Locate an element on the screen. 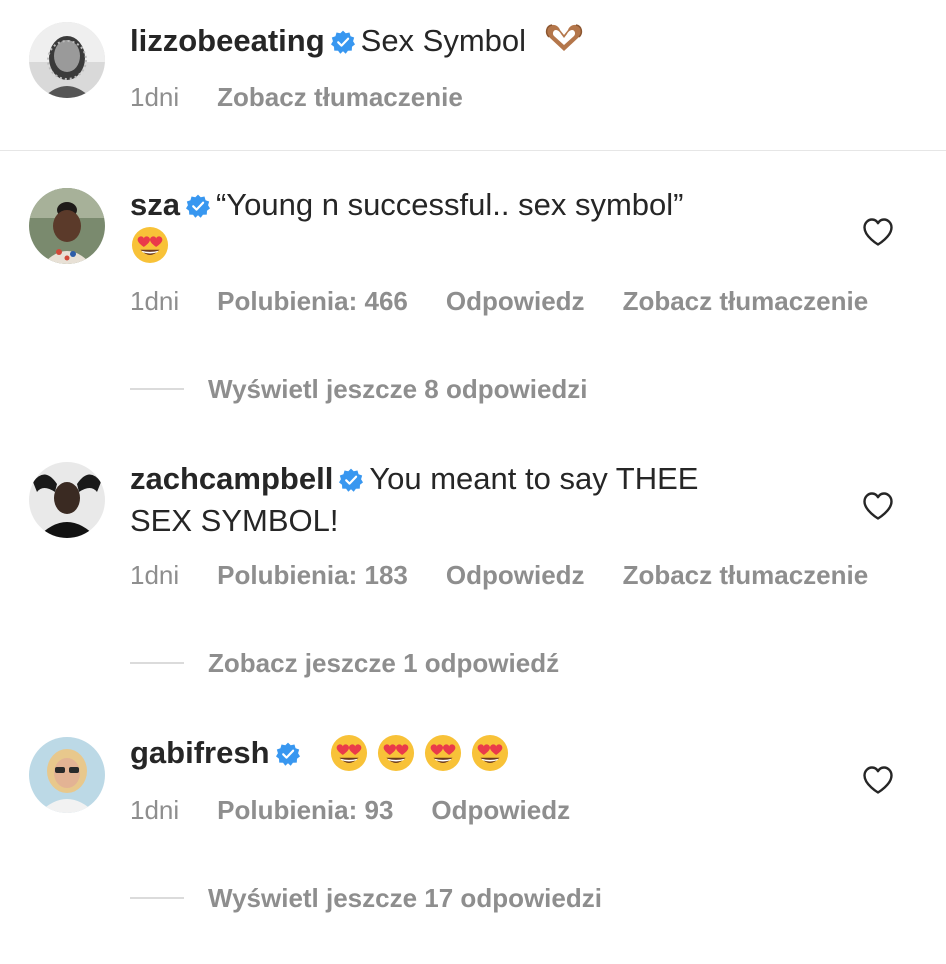 Image resolution: width=946 pixels, height=964 pixels. view-replies-label: Wyświetl jeszcze 17 odpowiedzi is located at coordinates (405, 898).